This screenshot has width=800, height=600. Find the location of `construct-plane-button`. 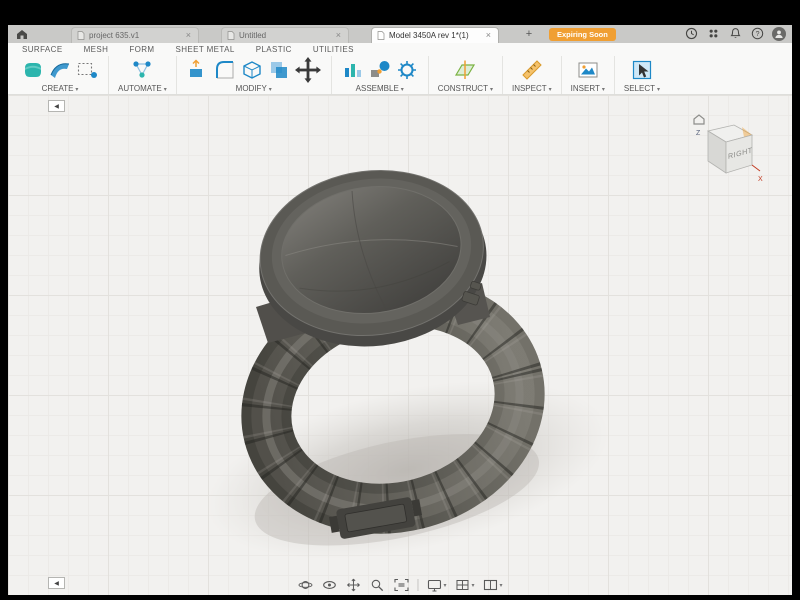

construct-plane-button is located at coordinates (465, 70).